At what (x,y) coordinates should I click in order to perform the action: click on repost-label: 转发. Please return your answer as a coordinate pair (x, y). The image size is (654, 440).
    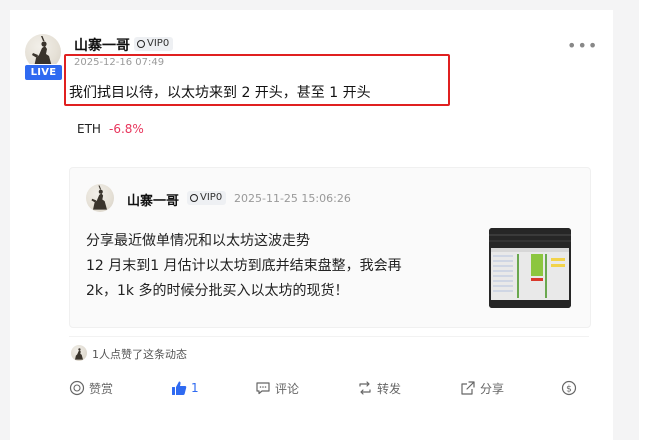
    Looking at the image, I should click on (389, 388).